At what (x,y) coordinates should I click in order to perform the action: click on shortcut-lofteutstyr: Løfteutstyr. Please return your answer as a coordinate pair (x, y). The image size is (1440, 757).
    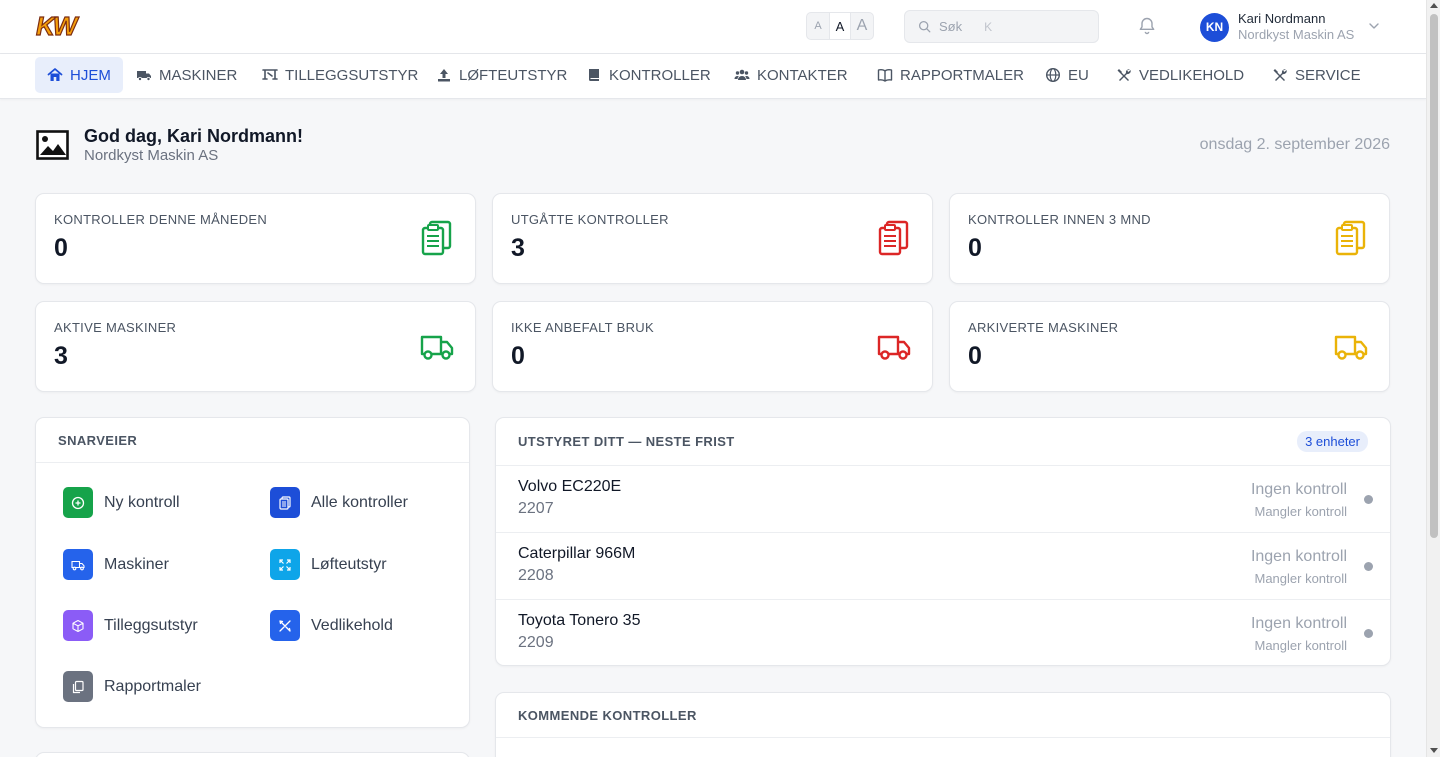
    Looking at the image, I should click on (328, 564).